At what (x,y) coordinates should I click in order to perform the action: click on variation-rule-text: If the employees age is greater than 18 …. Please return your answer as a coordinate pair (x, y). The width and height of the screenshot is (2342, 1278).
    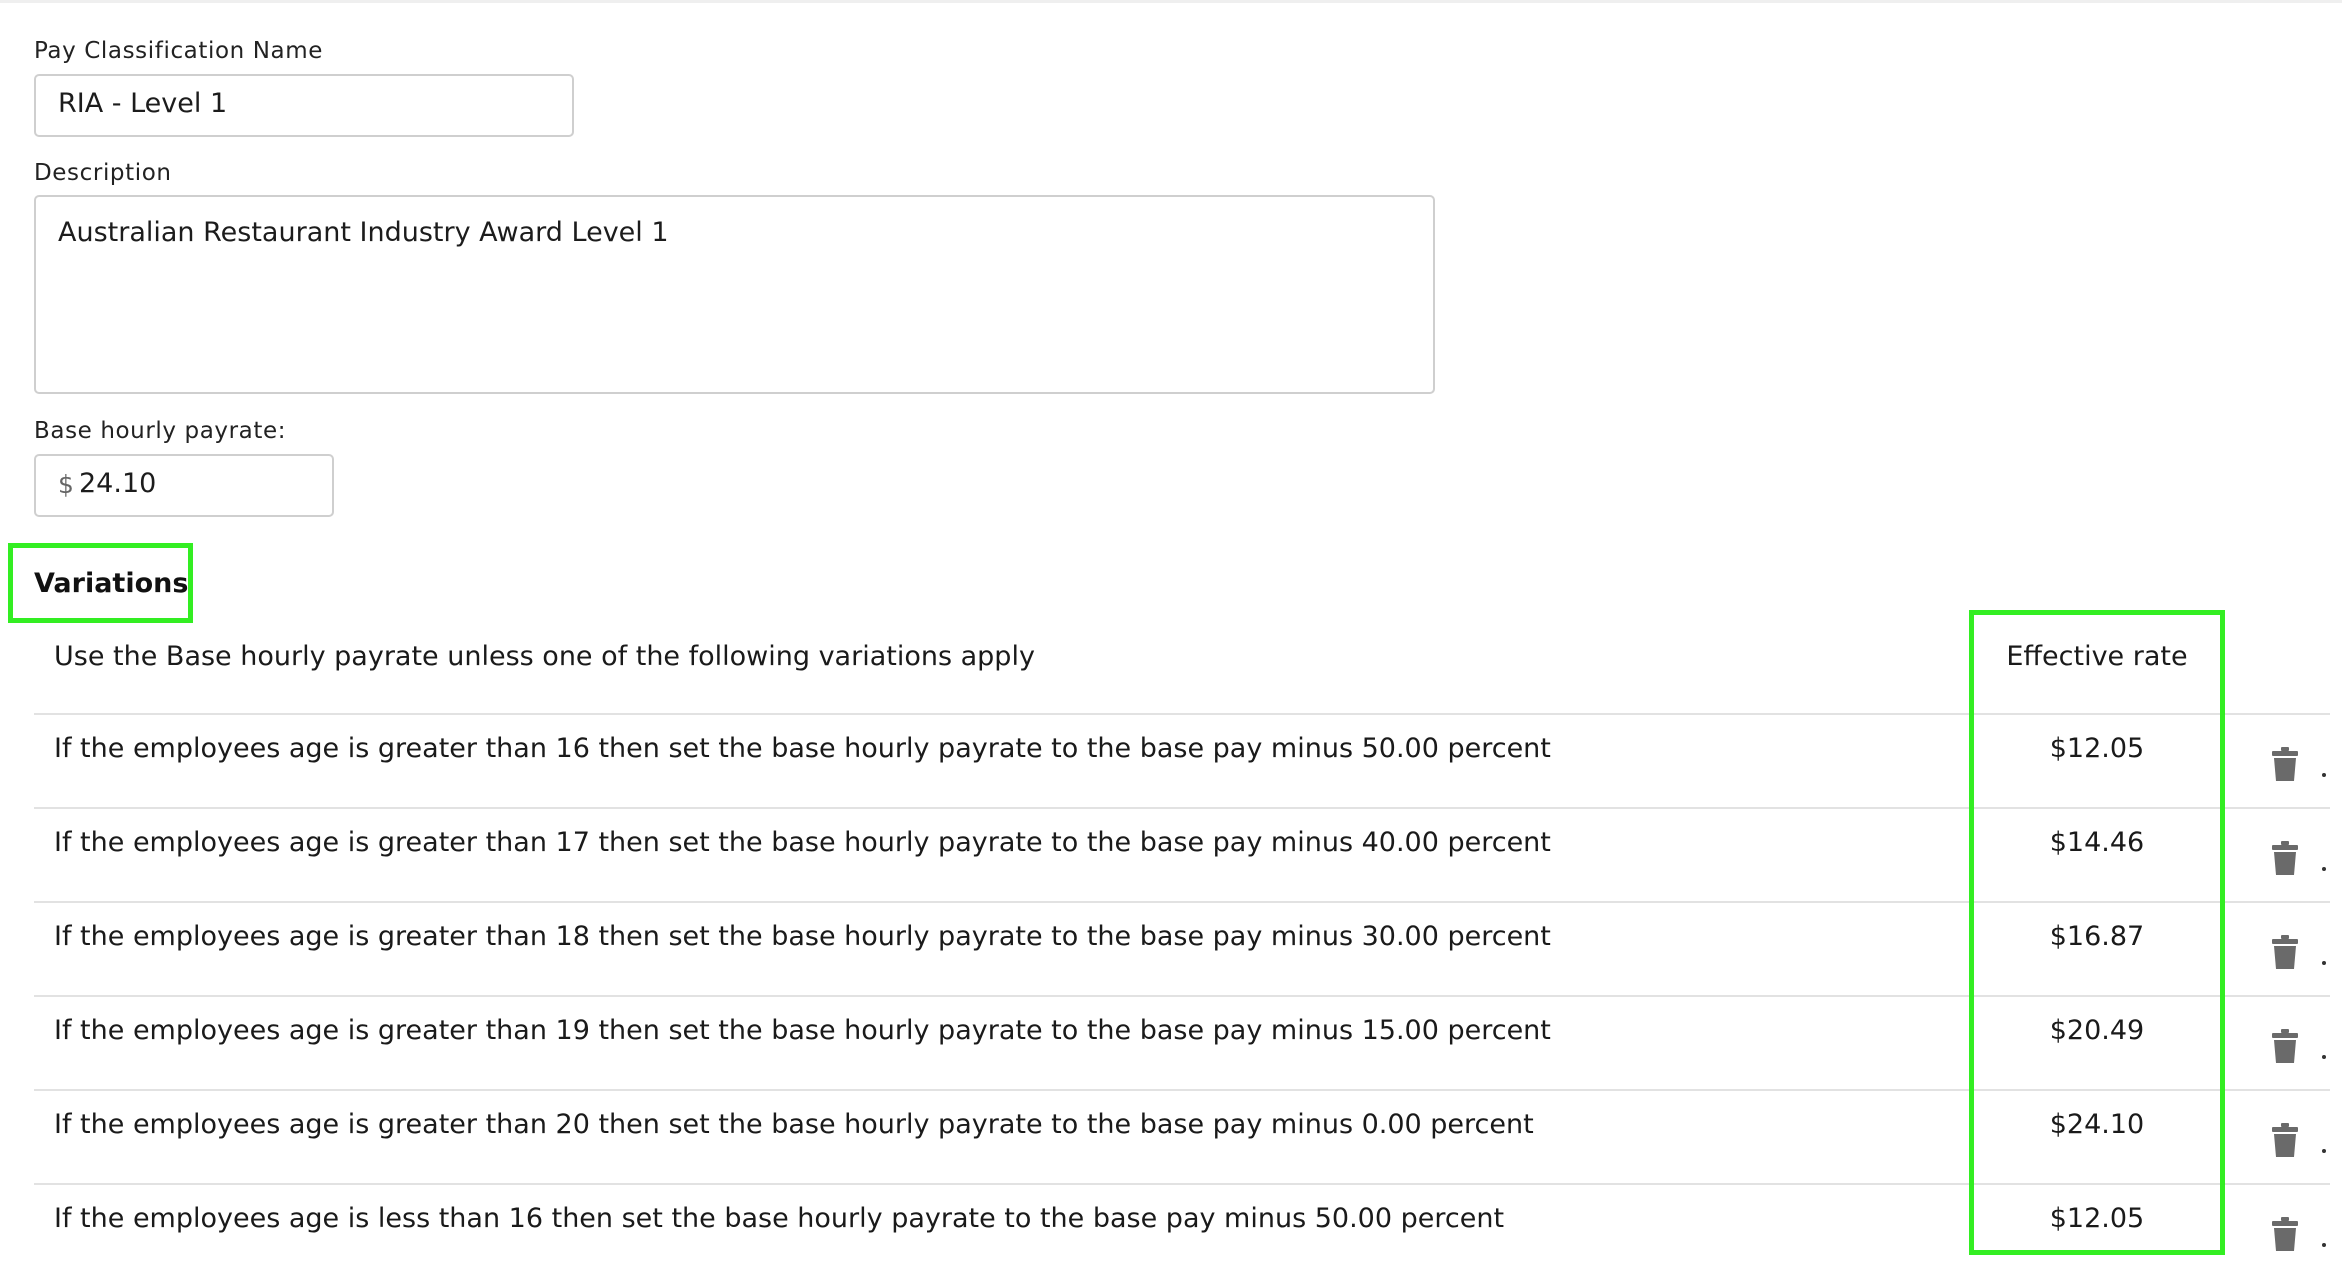
    Looking at the image, I should click on (802, 936).